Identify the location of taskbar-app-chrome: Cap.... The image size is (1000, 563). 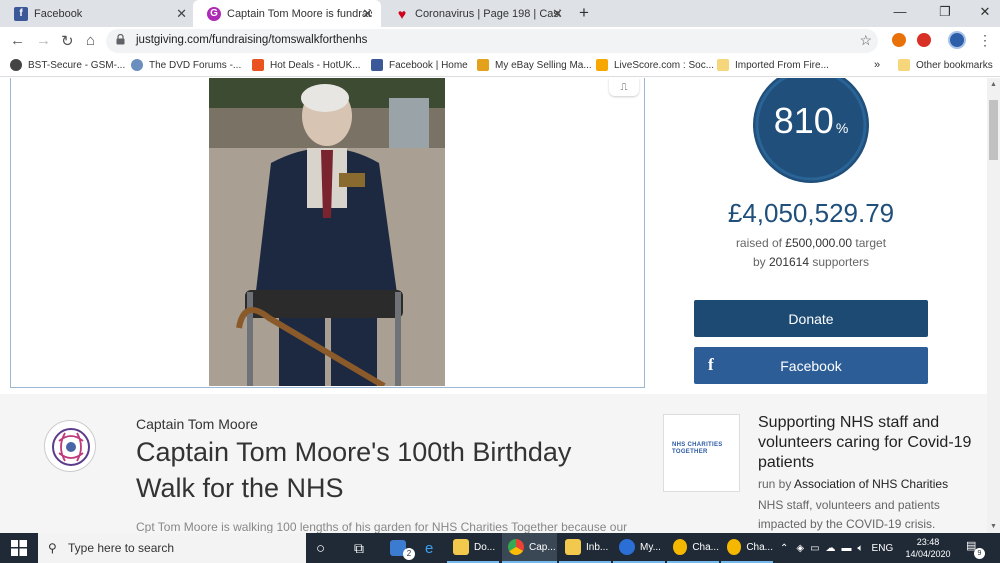
(529, 548).